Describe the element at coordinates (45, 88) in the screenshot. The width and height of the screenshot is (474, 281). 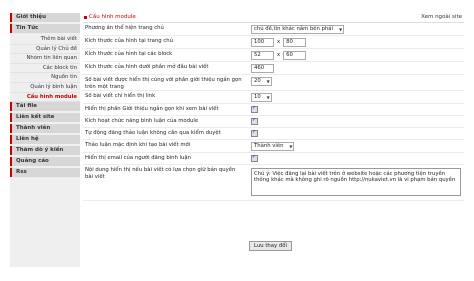
I see `sidebar-item: Quản lý bình luận` at that location.